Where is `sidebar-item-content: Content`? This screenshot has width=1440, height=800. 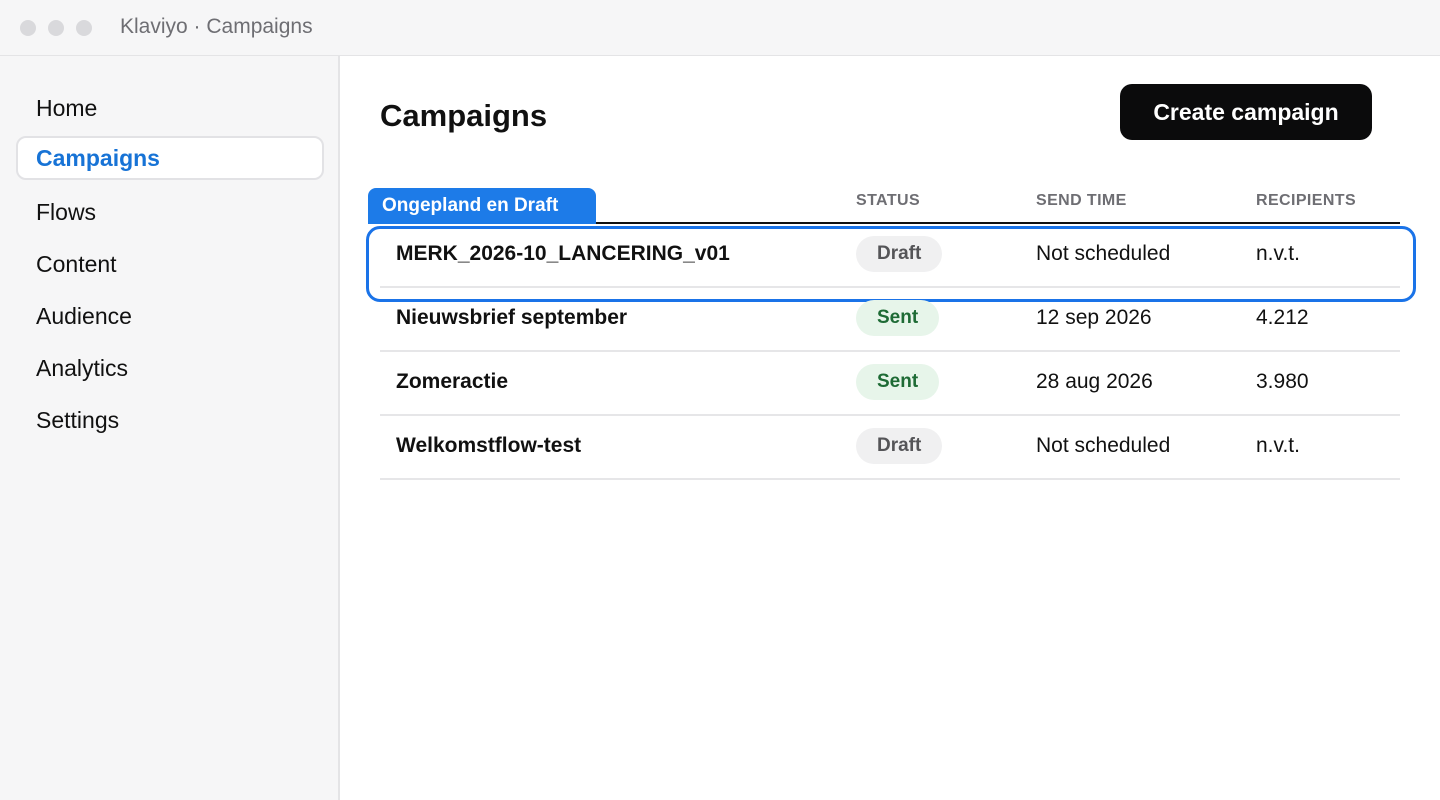
sidebar-item-content: Content is located at coordinates (170, 264).